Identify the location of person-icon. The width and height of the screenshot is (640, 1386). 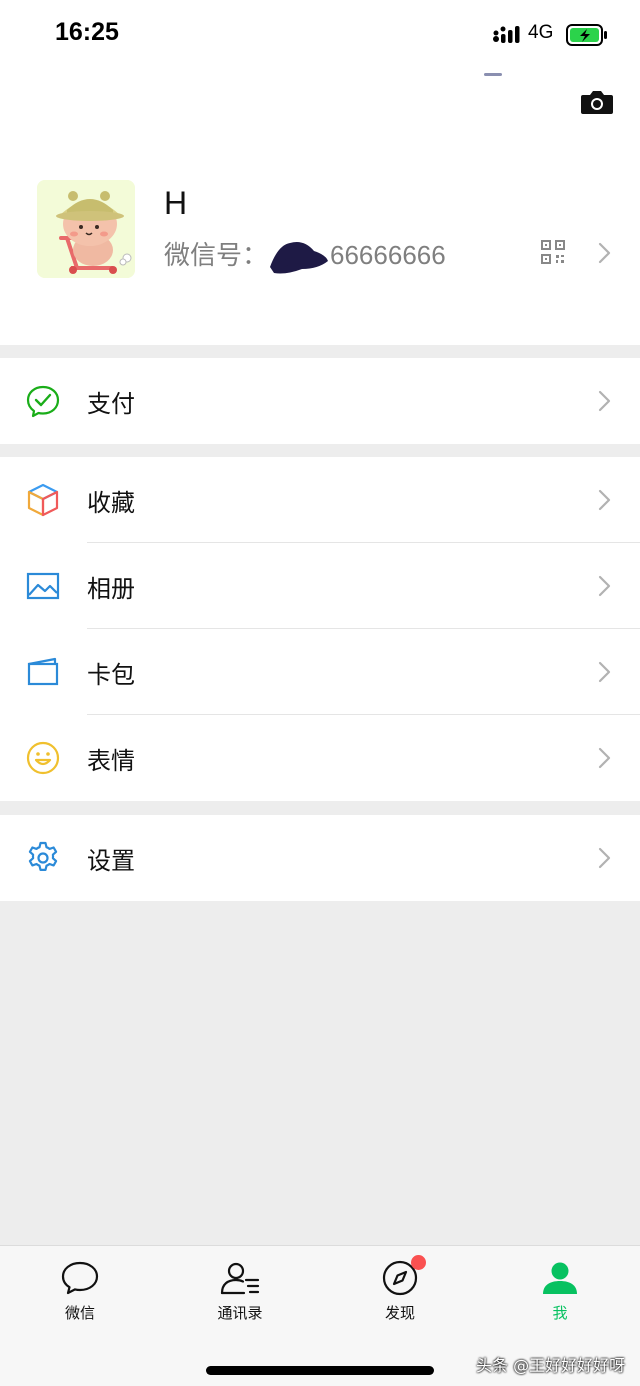
(560, 1278).